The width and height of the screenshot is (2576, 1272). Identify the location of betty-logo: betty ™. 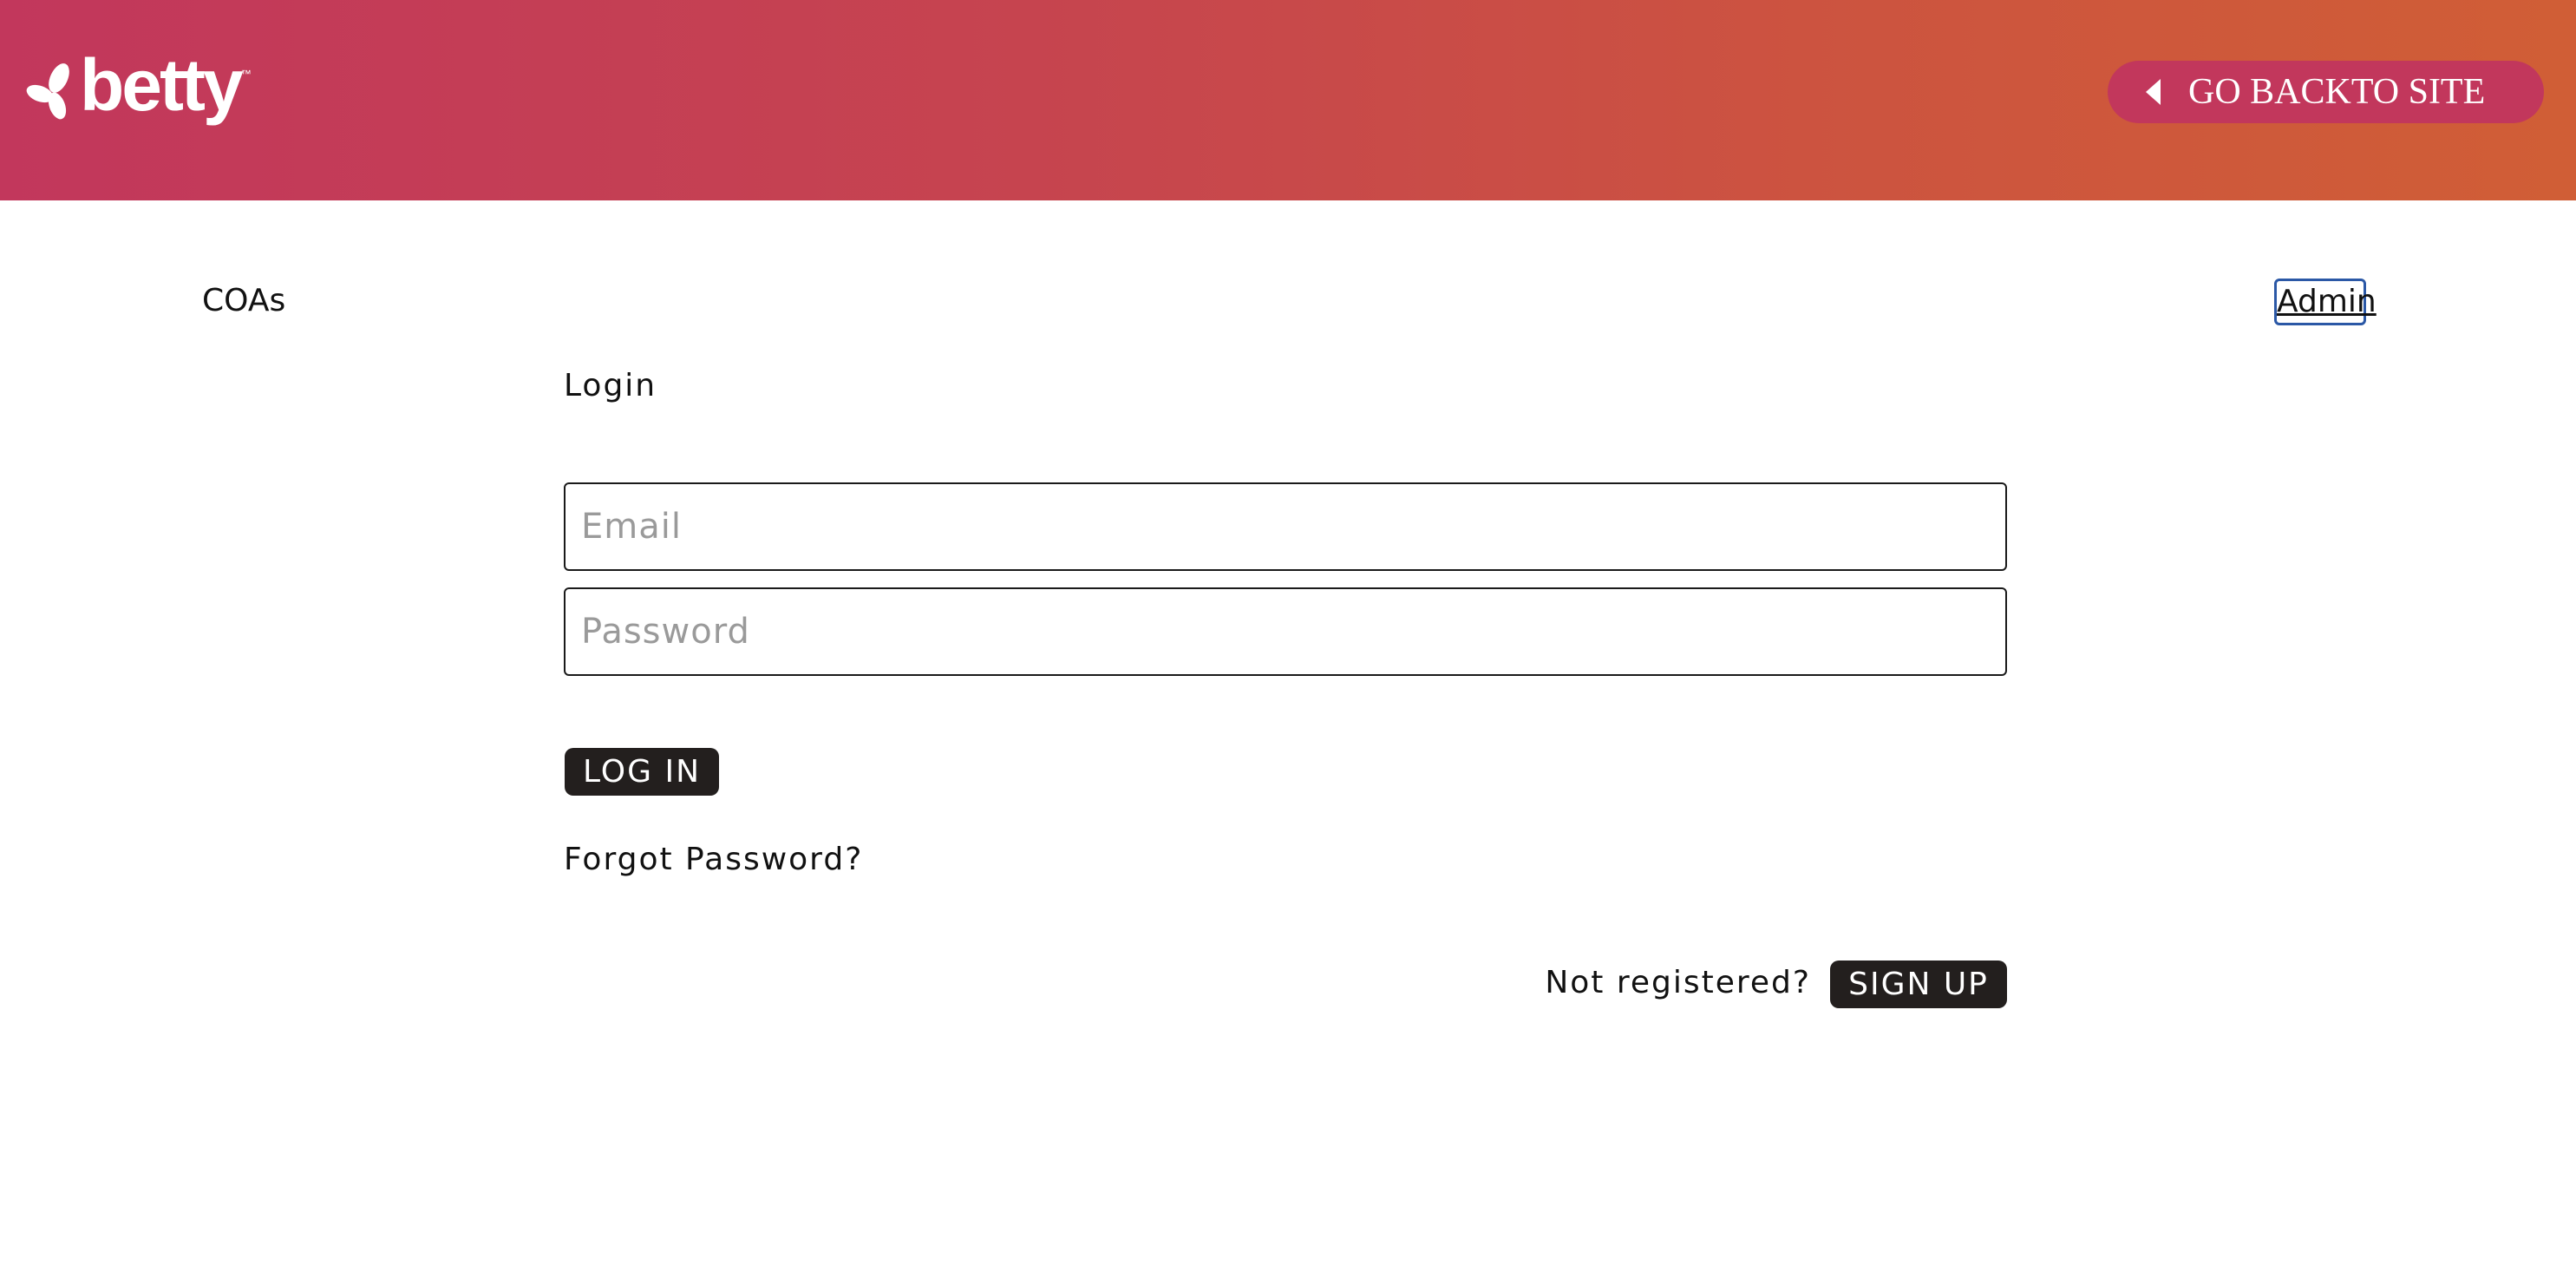
(138, 88).